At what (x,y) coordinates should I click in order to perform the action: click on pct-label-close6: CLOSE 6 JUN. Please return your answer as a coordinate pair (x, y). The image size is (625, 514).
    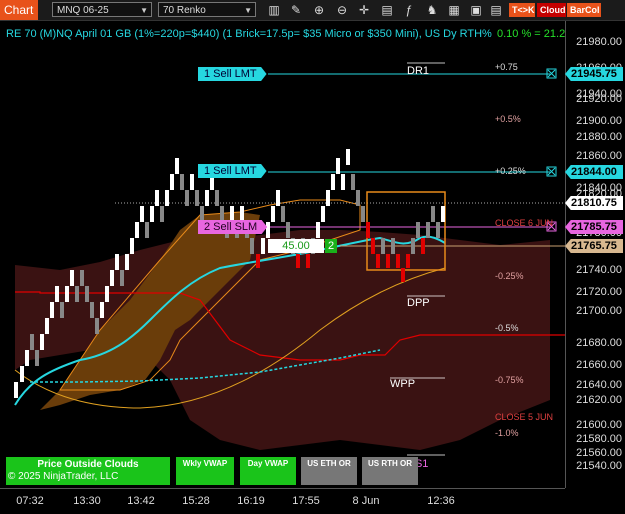
    Looking at the image, I should click on (524, 223).